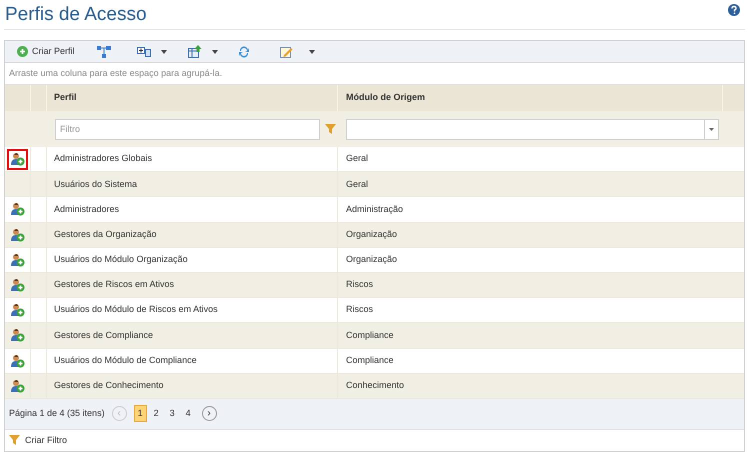 The image size is (749, 457). Describe the element at coordinates (38, 441) in the screenshot. I see `create-filter-button: Criar Filtro` at that location.